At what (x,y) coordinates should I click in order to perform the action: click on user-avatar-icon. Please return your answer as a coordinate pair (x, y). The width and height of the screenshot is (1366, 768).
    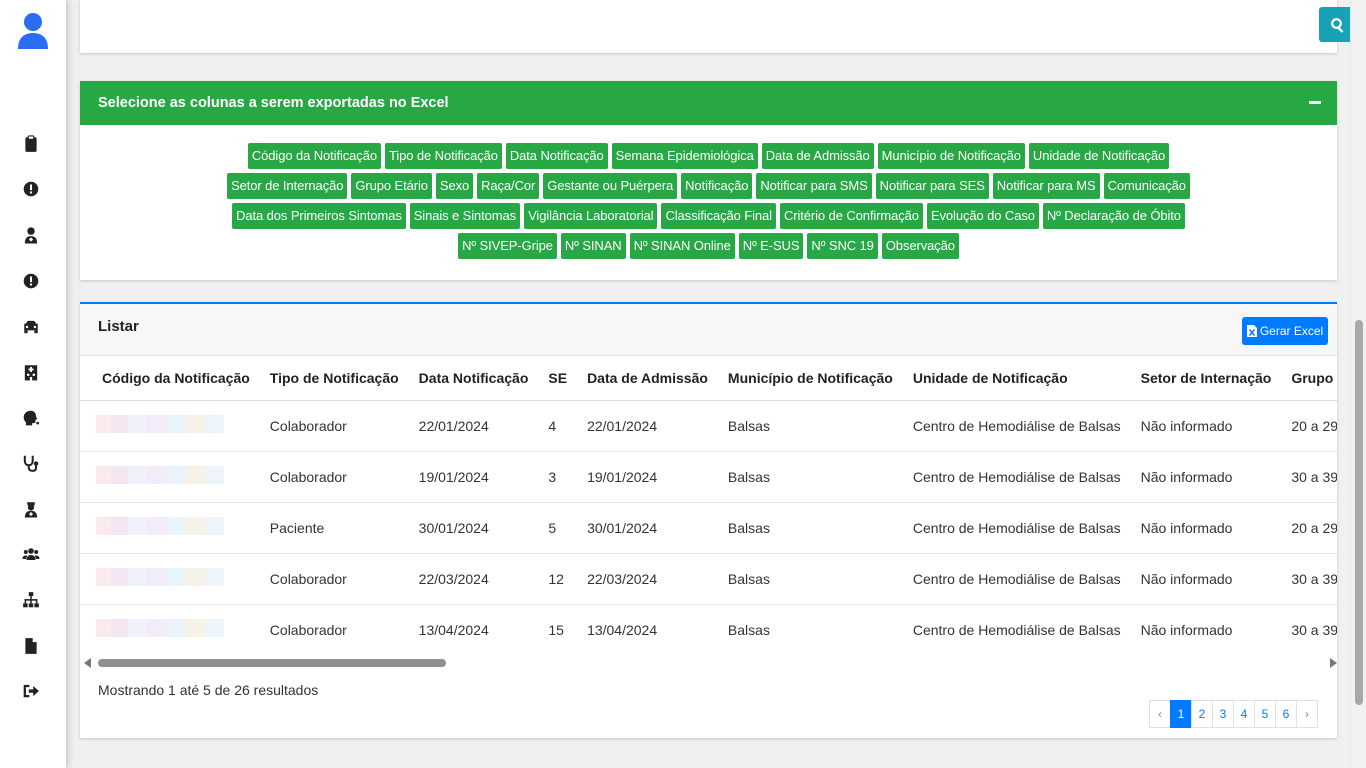
    Looking at the image, I should click on (33, 31).